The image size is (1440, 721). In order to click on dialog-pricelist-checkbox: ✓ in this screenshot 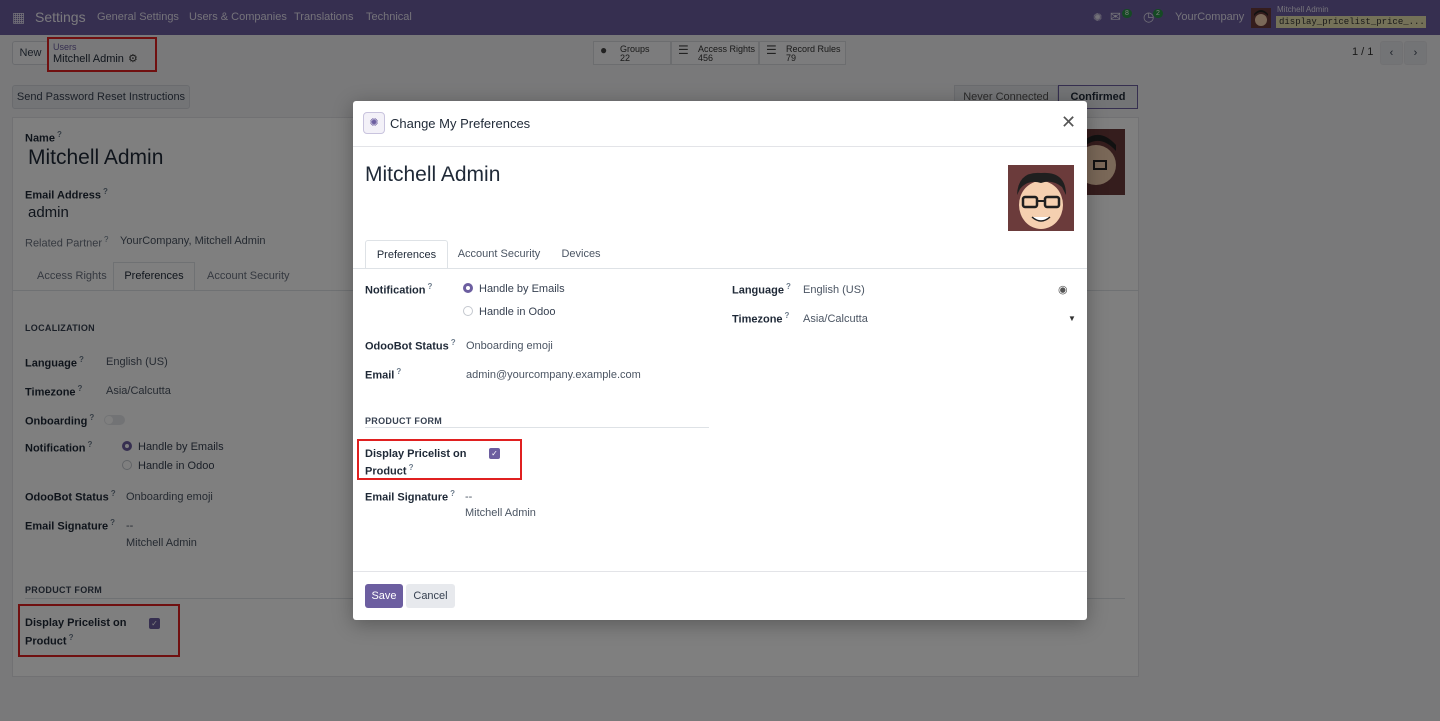, I will do `click(494, 453)`.